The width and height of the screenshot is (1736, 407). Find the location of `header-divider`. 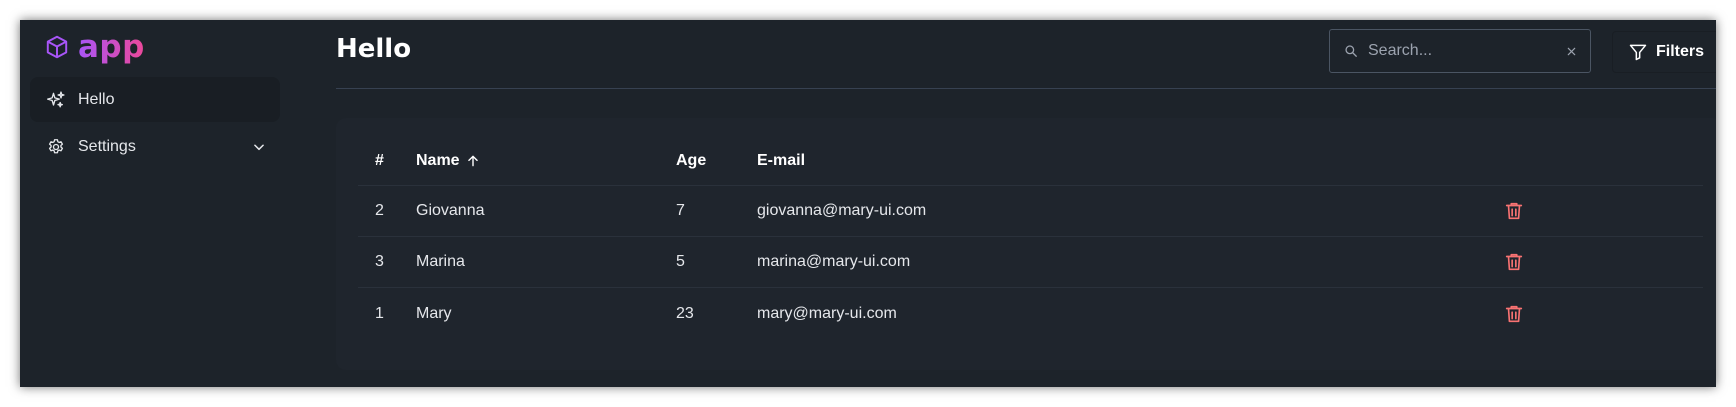

header-divider is located at coordinates (1026, 88).